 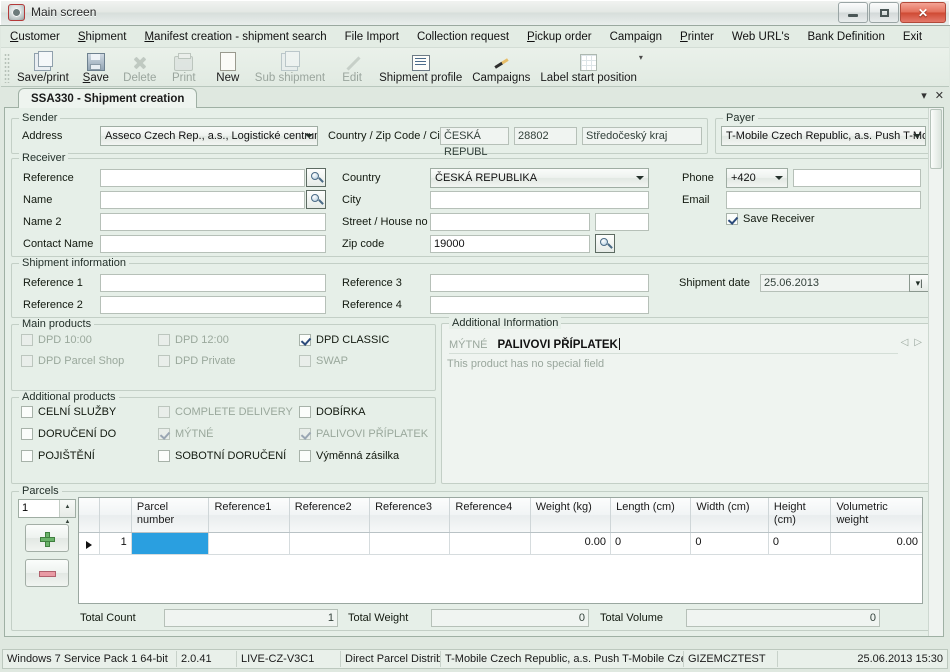 What do you see at coordinates (332, 412) in the screenshot?
I see `addproduct-dobirka: DOBÍRKA` at bounding box center [332, 412].